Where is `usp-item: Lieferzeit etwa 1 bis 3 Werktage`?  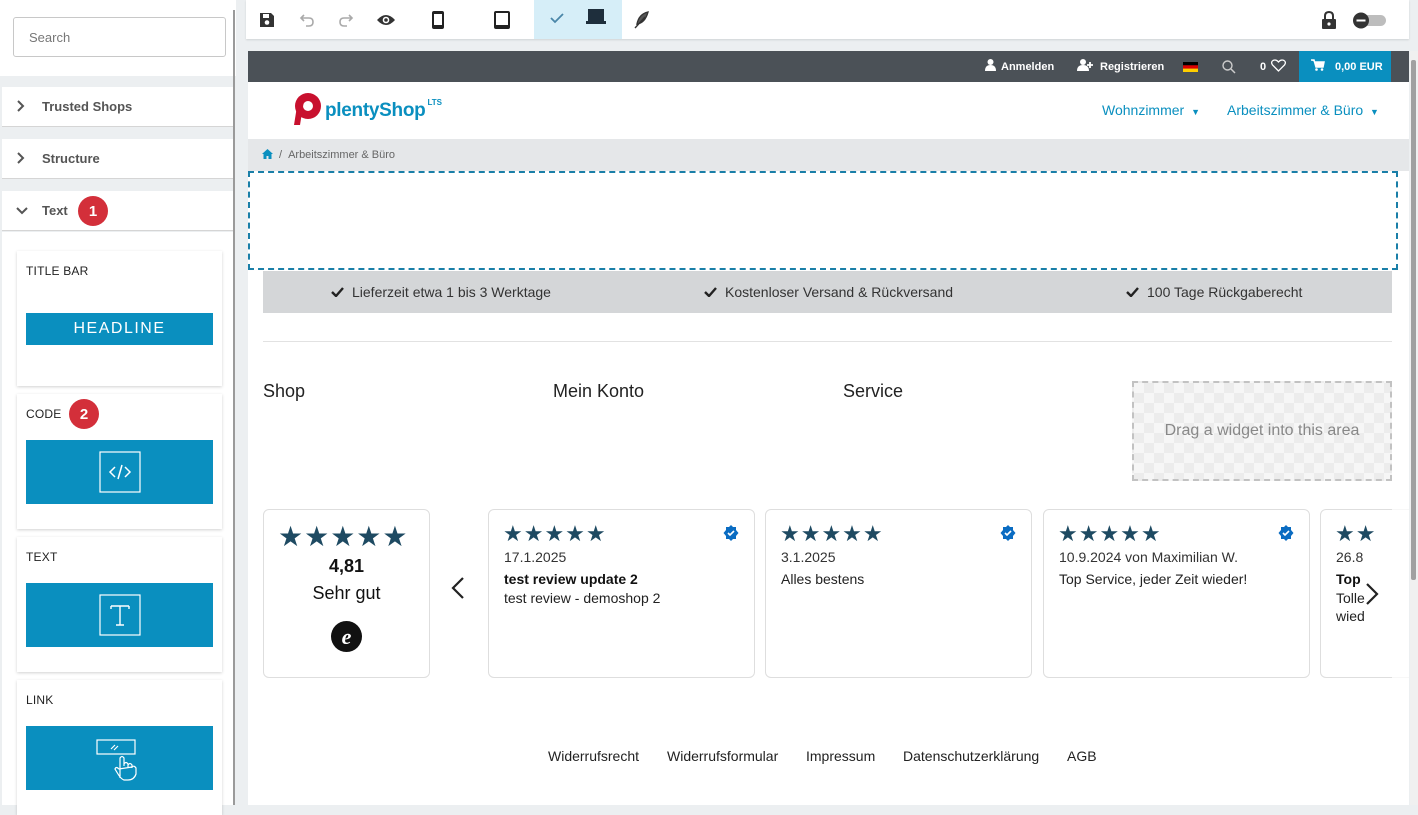 usp-item: Lieferzeit etwa 1 bis 3 Werktage is located at coordinates (441, 292).